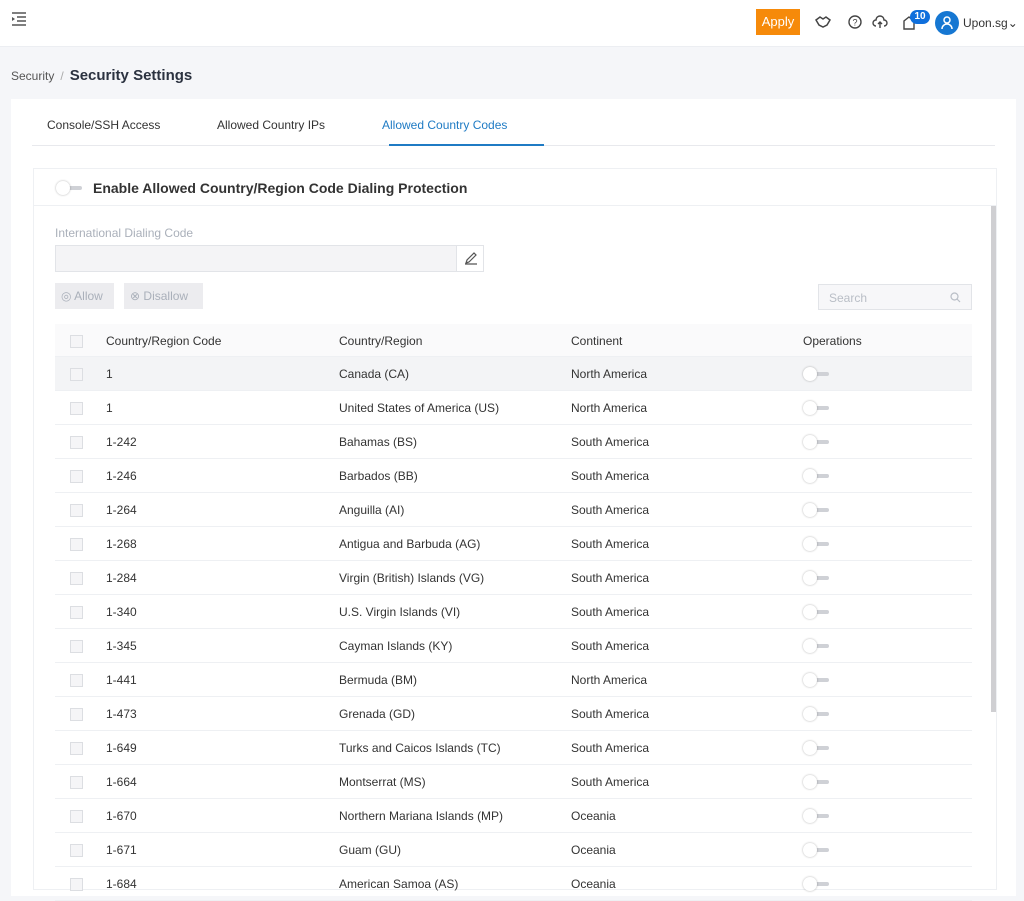 This screenshot has width=1024, height=901. Describe the element at coordinates (32, 76) in the screenshot. I see `breadcrumb-parent: Security` at that location.